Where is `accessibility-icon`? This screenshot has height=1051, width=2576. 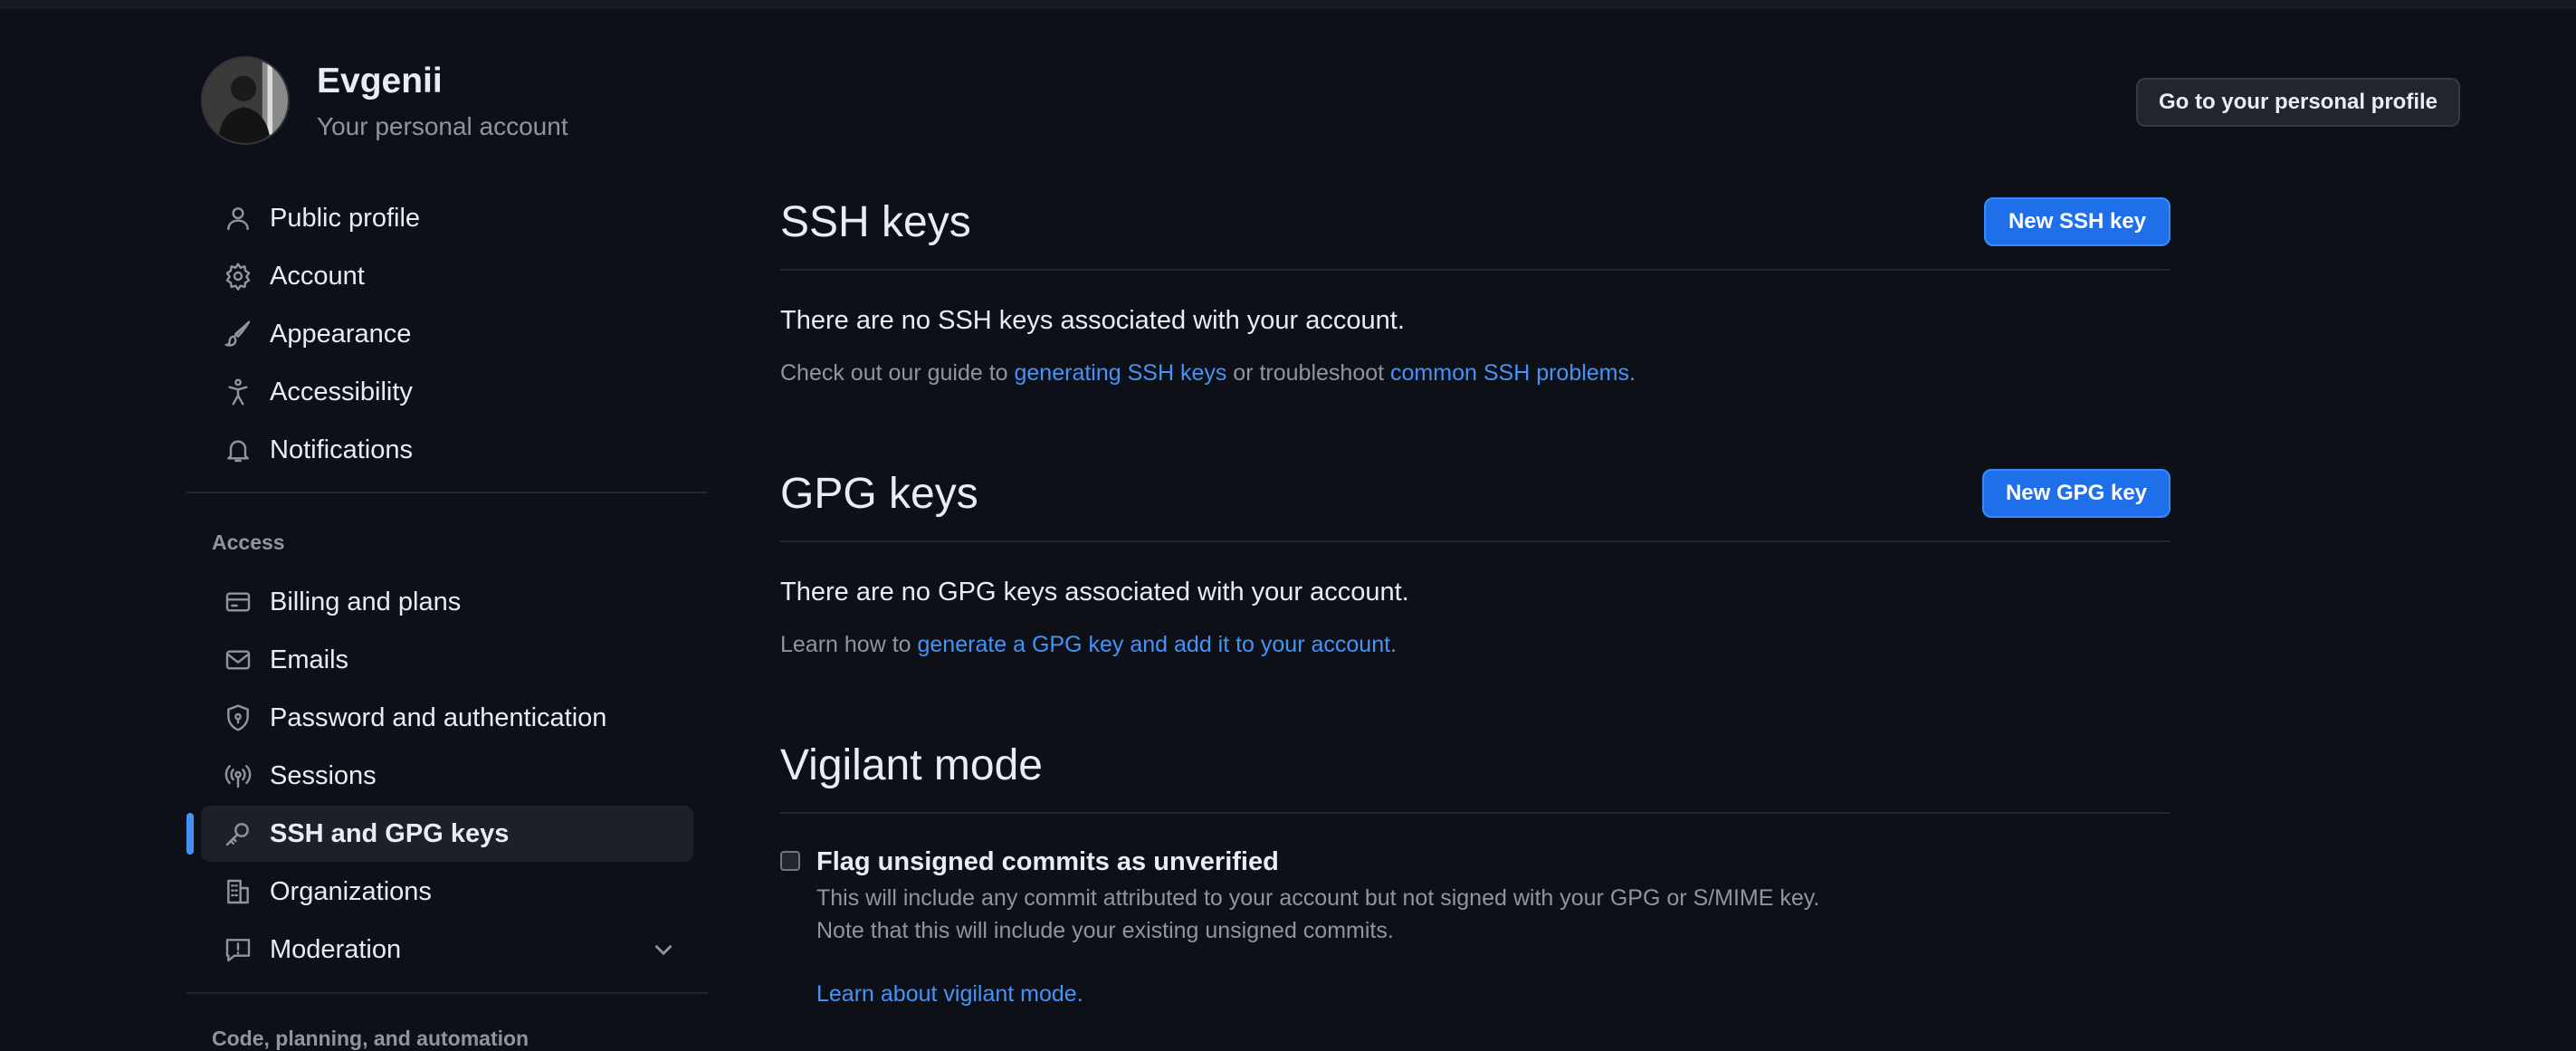
accessibility-icon is located at coordinates (238, 392).